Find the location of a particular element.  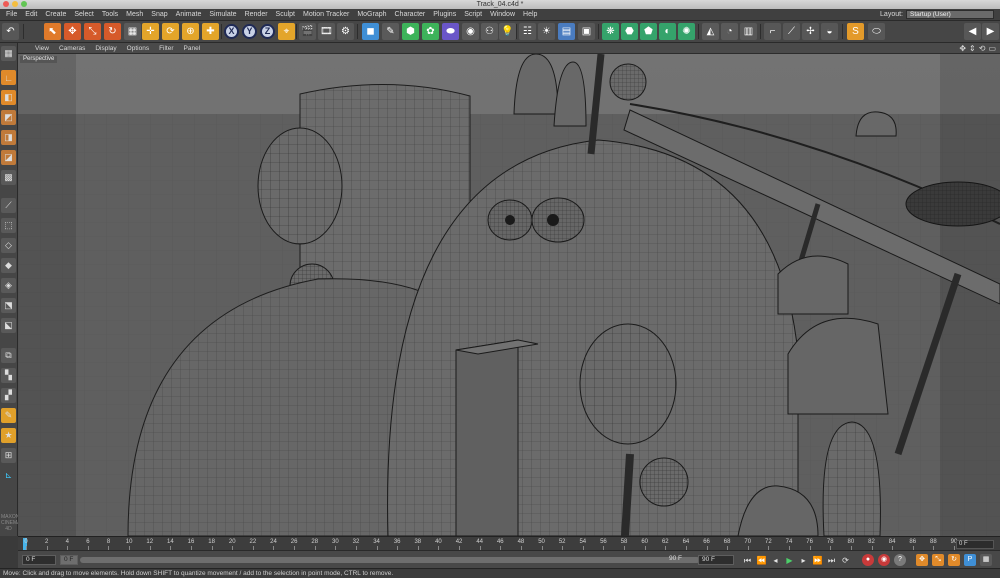

record-active-icon: ● is located at coordinates (868, 560).